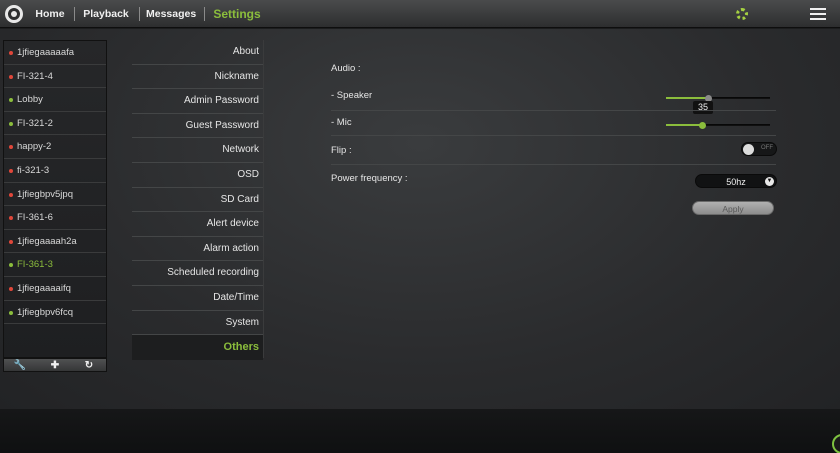  I want to click on device-list-item: 1jfiegaaaah2a, so click(55, 242).